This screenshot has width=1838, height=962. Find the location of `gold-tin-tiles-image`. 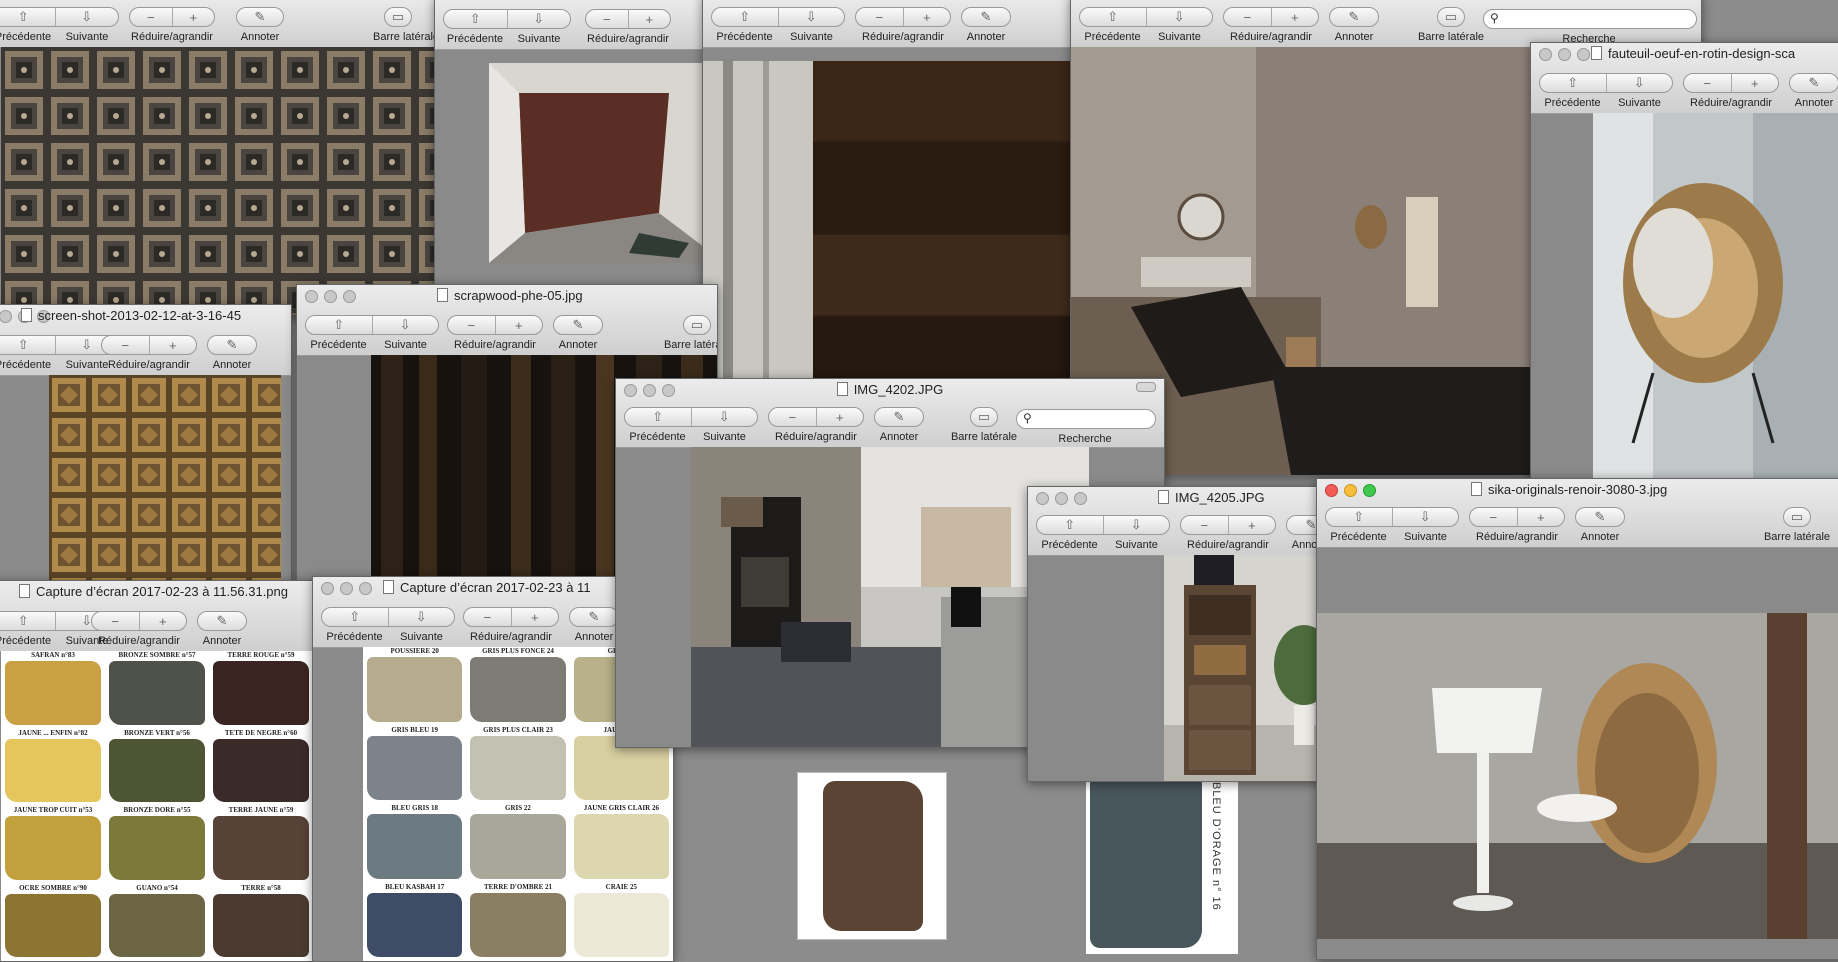

gold-tin-tiles-image is located at coordinates (165, 485).